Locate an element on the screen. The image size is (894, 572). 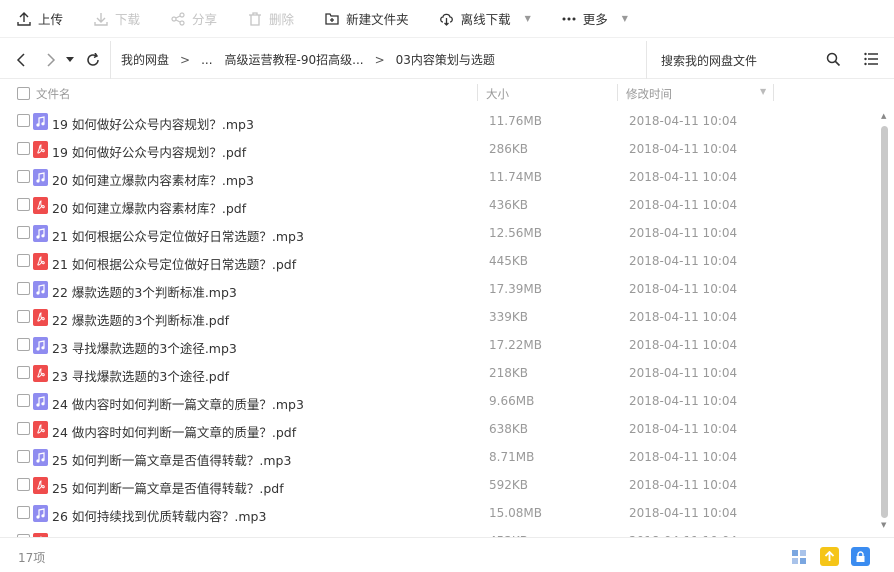
file-name: 25 如何判断一篇文章是否值得转载？.pdf is located at coordinates (168, 487).